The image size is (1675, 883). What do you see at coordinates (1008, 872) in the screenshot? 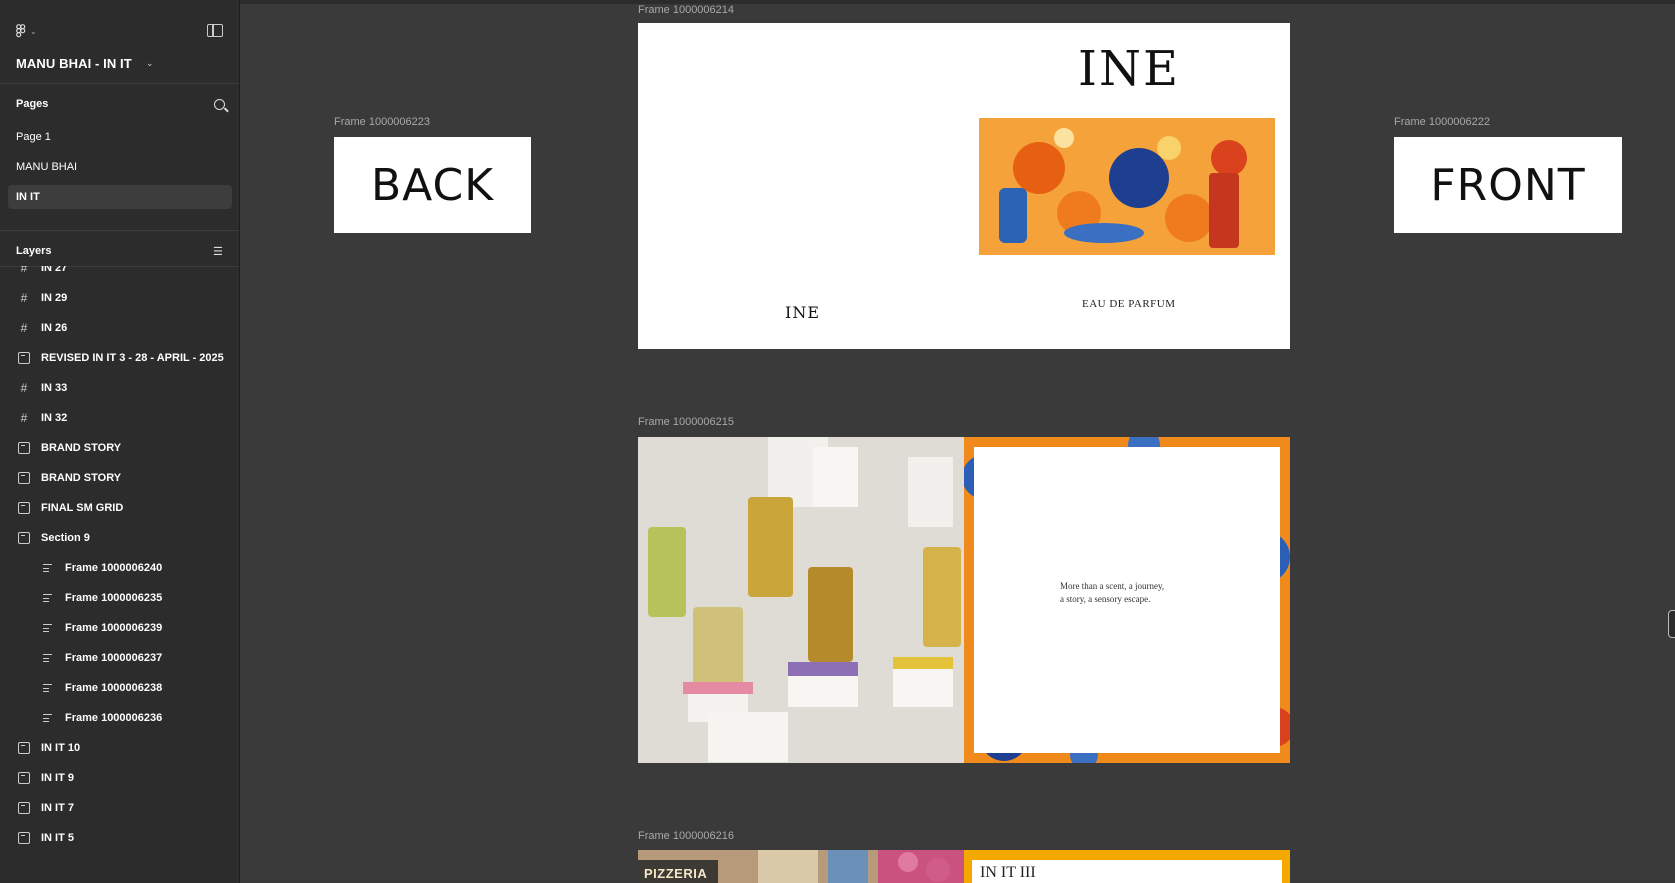
I see `story-heading: IN IT III` at bounding box center [1008, 872].